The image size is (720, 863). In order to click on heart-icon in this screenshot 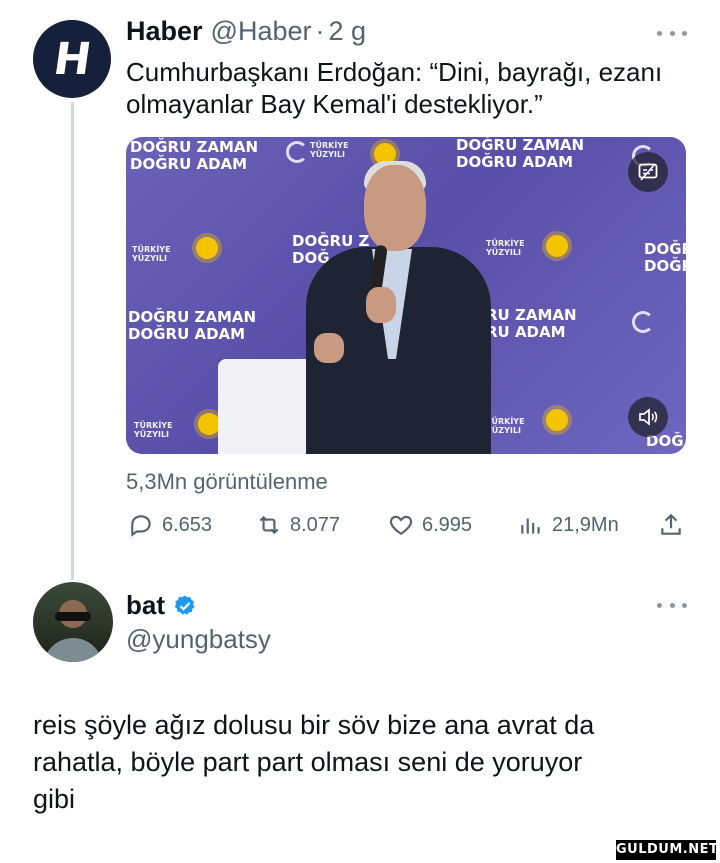, I will do `click(401, 525)`.